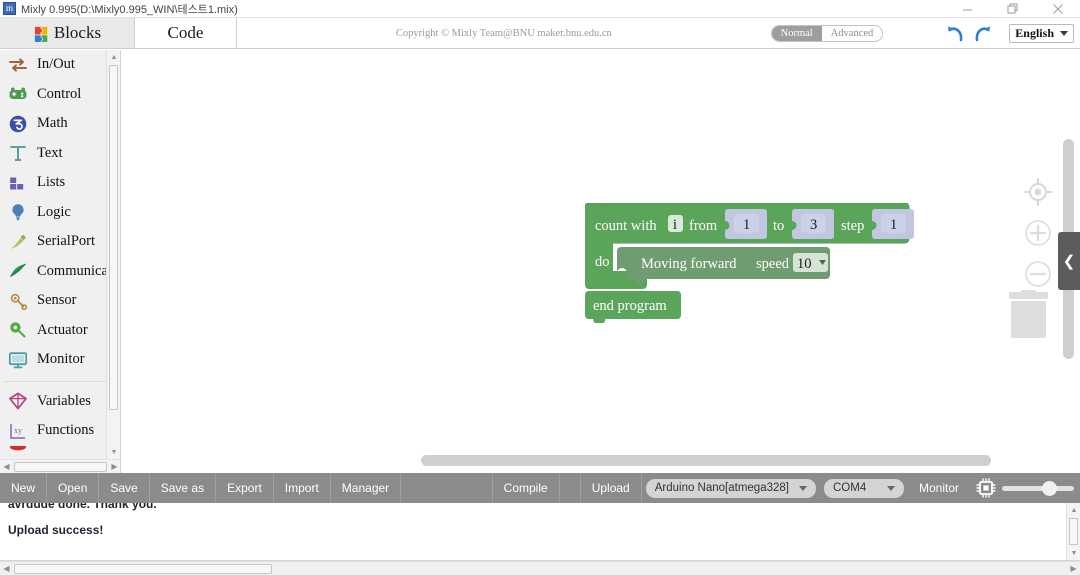  What do you see at coordinates (60, 301) in the screenshot?
I see `sidebar-item-sensor: Sensor` at bounding box center [60, 301].